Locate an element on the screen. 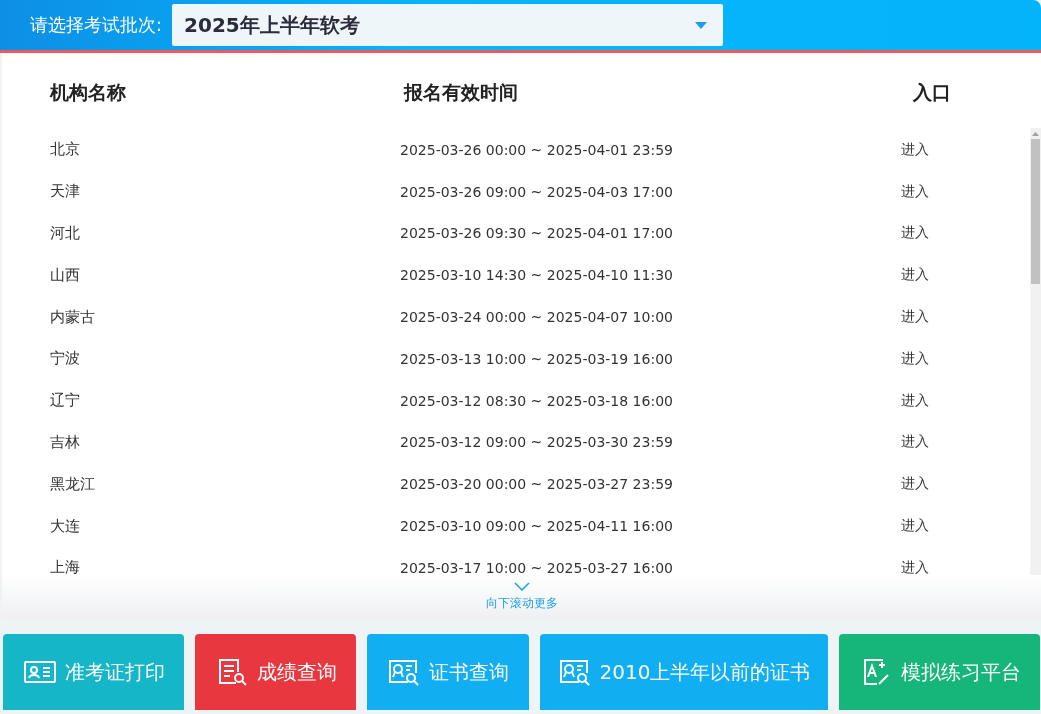  table-cell-text: 2025-03-20 00:00 ~ 2025-03-27 23:59 is located at coordinates (537, 484).